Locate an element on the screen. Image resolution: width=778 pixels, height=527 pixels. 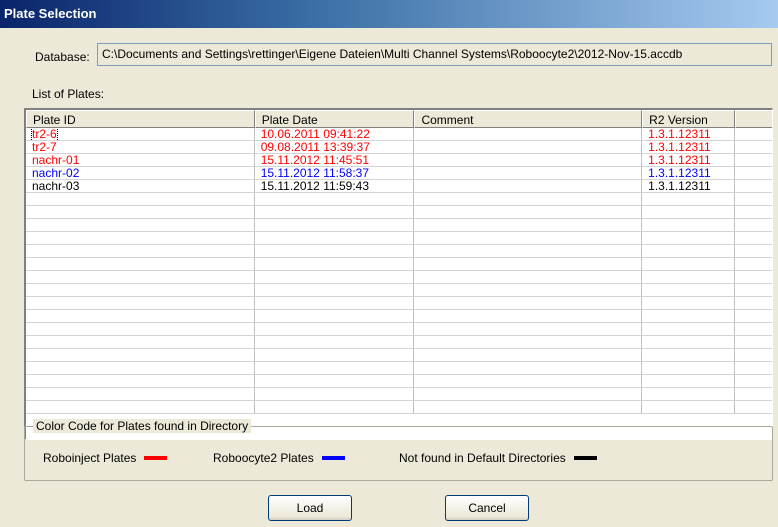
column-header-plate-id: Plate ID is located at coordinates (140, 119).